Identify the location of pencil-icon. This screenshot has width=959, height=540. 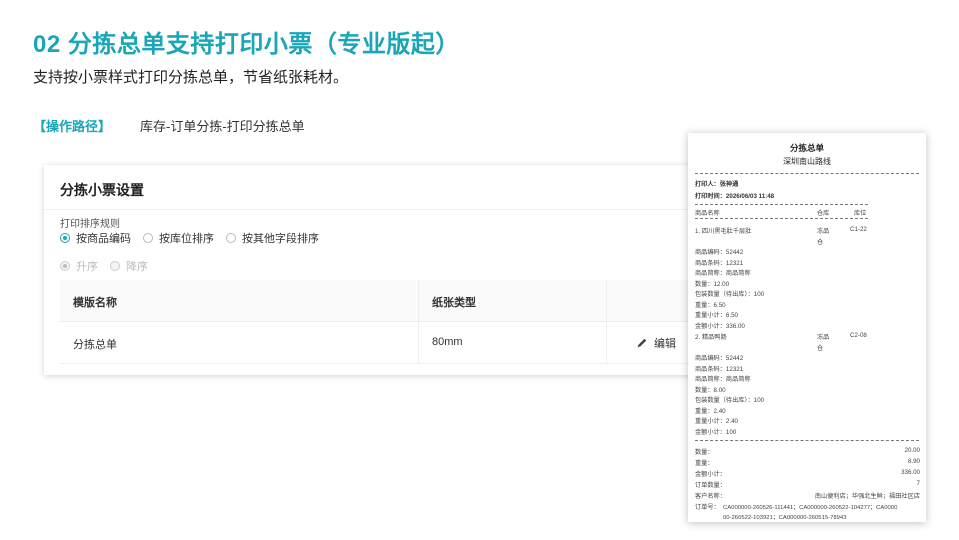
(642, 343).